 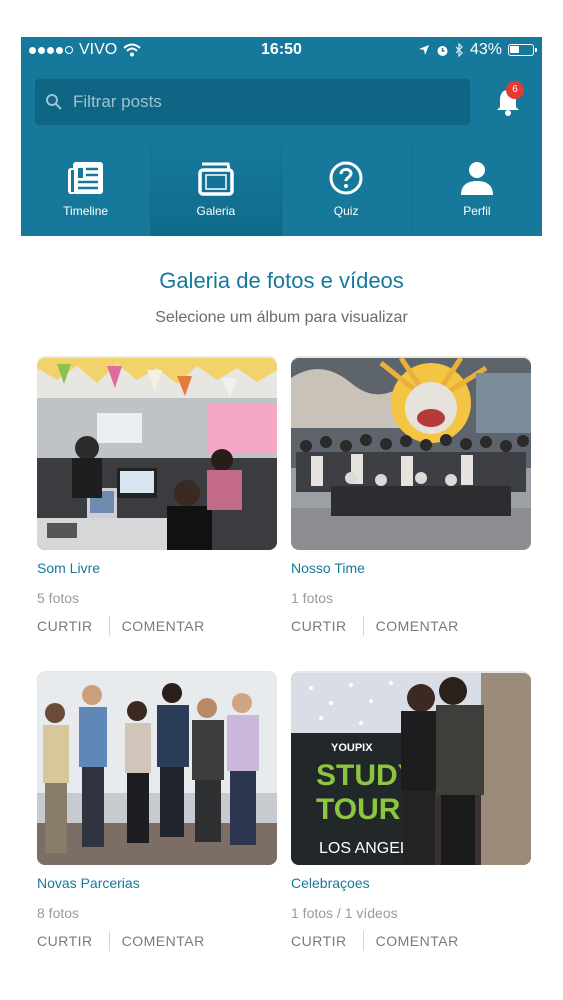 I want to click on page-subtitle: Selecione um álbum para visualizar, so click(x=281, y=317).